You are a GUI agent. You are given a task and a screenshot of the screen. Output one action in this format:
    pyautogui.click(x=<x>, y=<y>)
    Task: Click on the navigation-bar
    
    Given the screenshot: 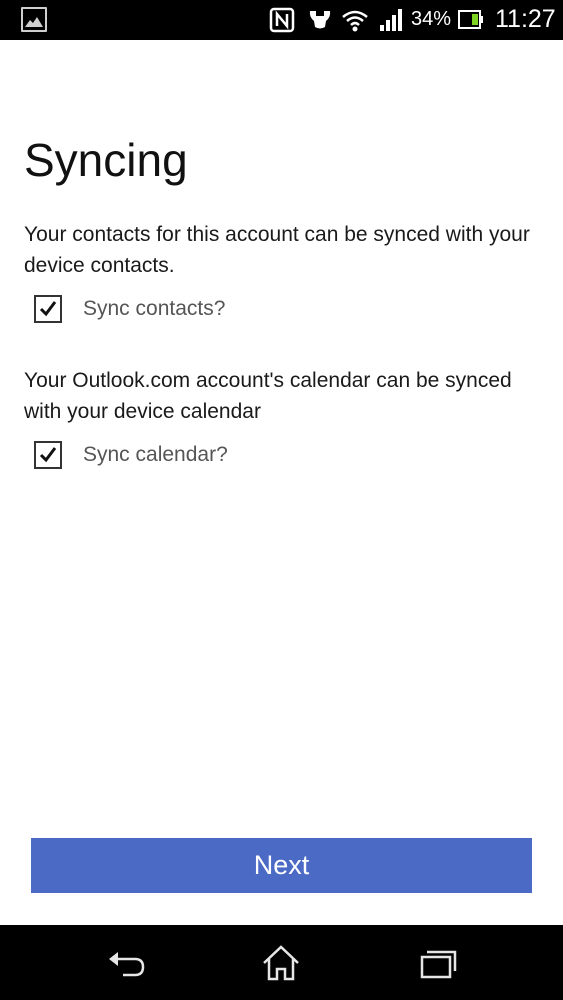 What is the action you would take?
    pyautogui.click(x=281, y=962)
    